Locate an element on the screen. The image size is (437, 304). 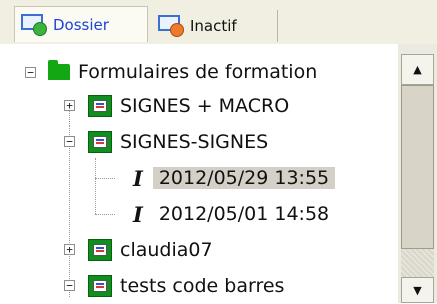
tree-item-root: Formulaires de formation is located at coordinates (182, 72).